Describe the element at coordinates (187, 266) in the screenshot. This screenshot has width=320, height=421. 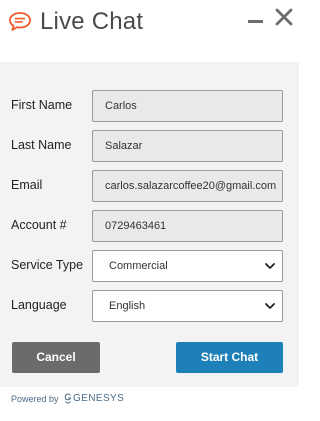
I see `service-type-select: Commercial` at that location.